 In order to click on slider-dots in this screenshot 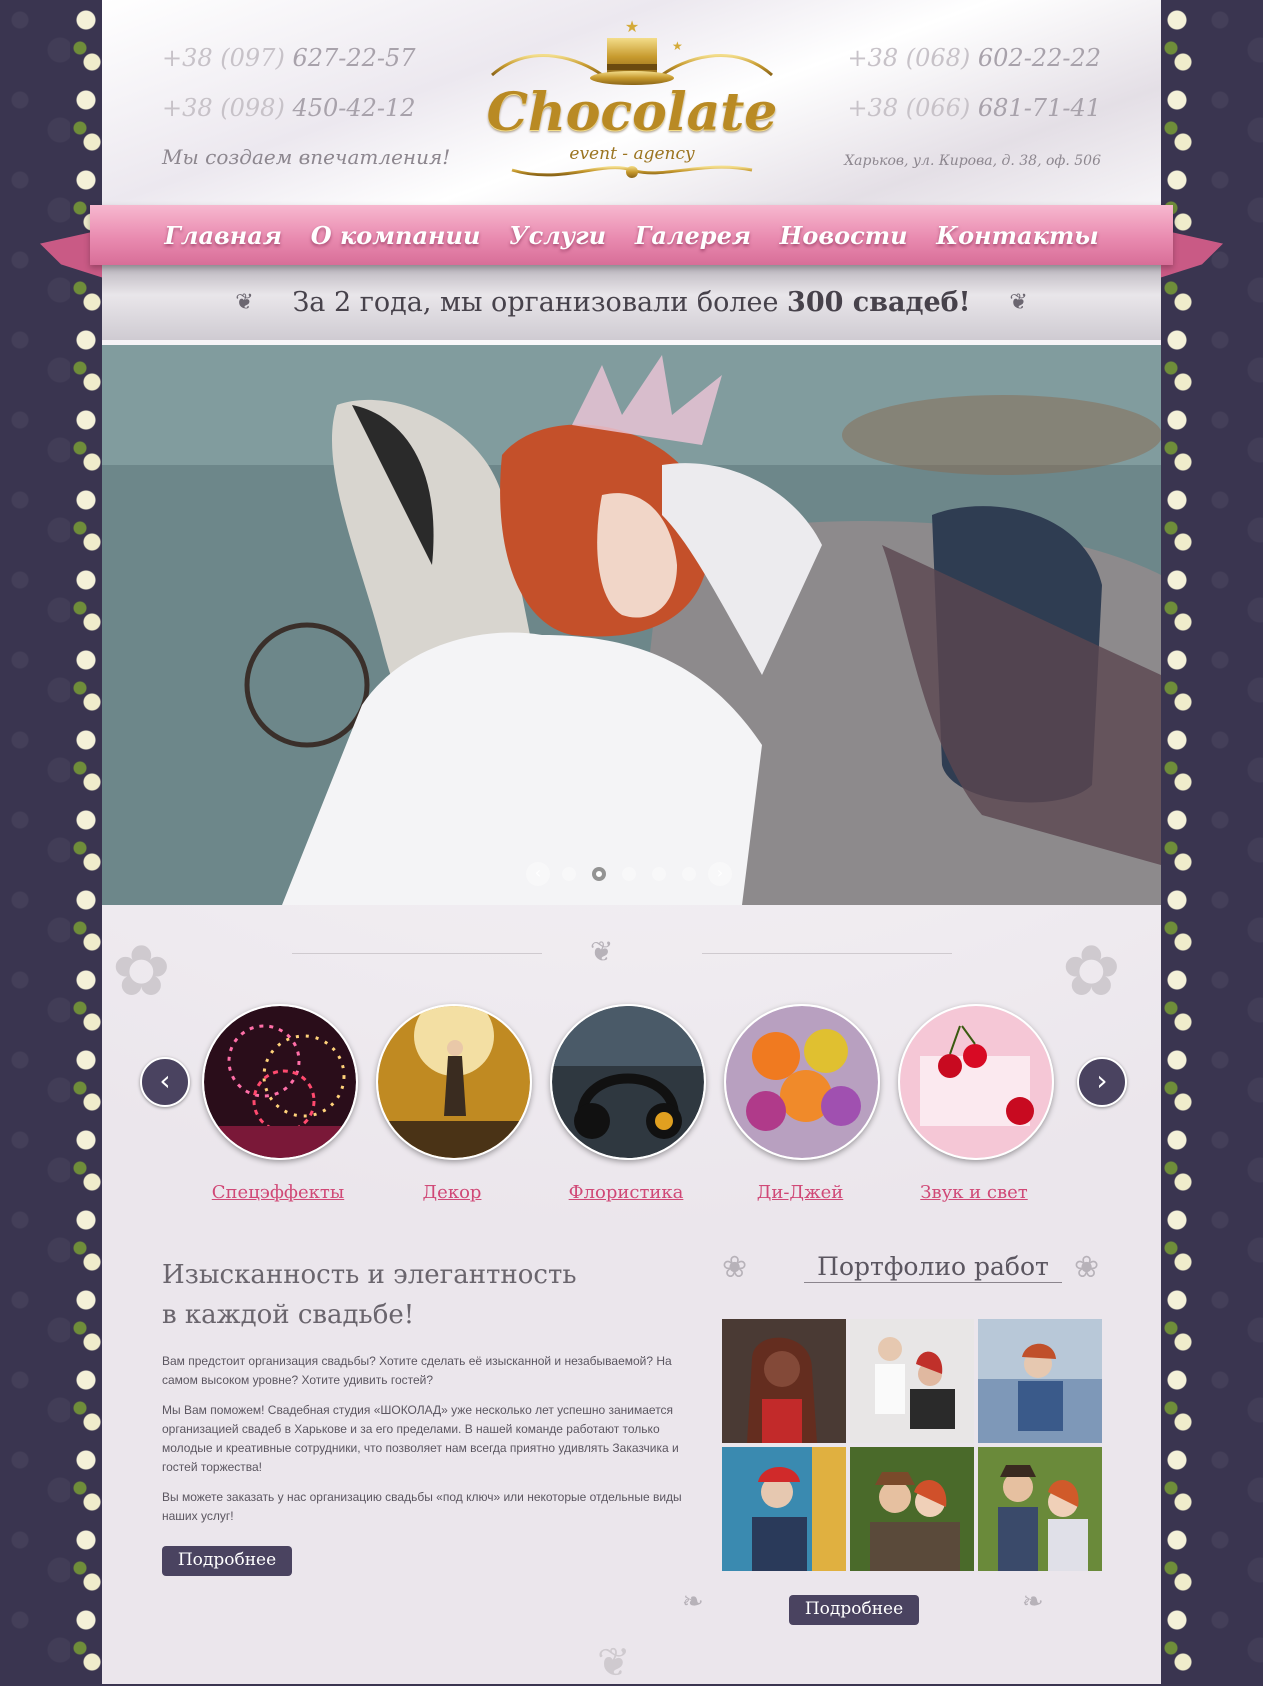, I will do `click(629, 874)`.